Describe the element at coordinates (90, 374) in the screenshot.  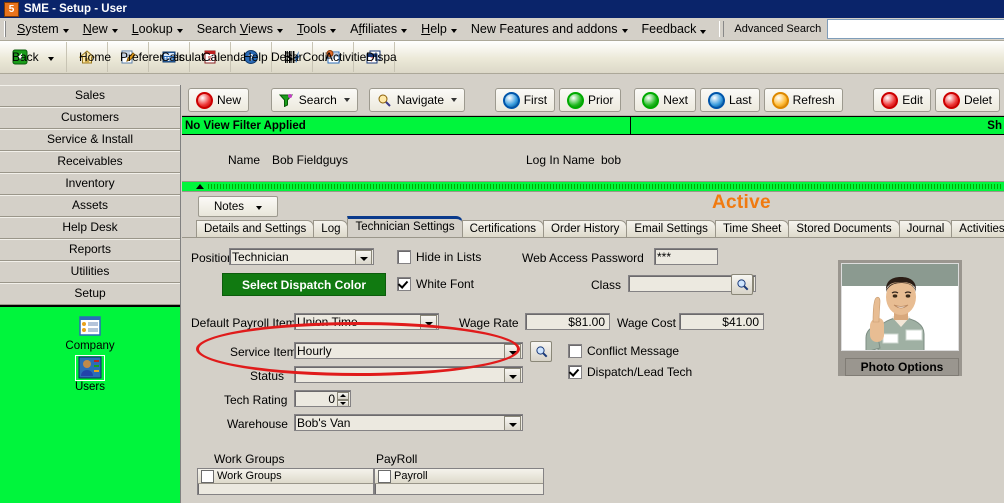
I see `sidebar-shortcut-users: Users` at that location.